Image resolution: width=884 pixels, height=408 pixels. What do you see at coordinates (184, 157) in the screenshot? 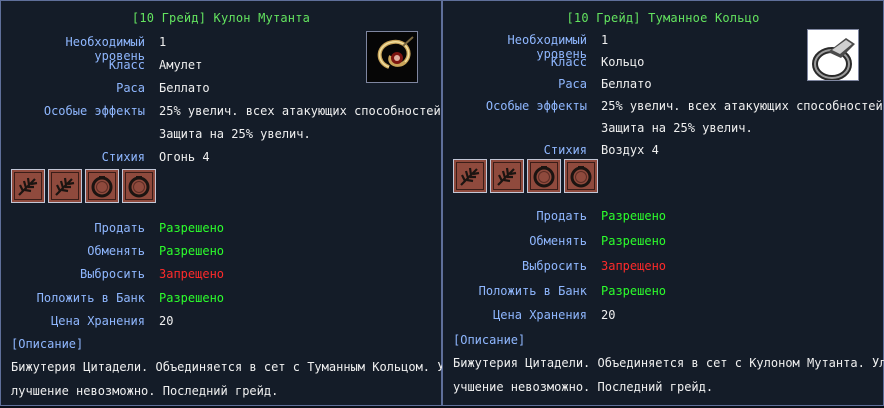
I see `value-element: Огонь 4` at bounding box center [184, 157].